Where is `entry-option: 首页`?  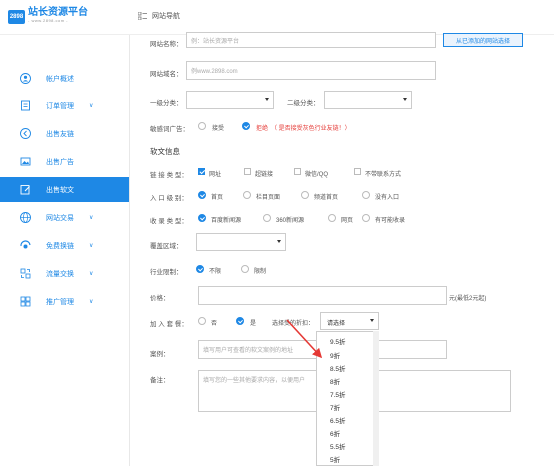
entry-option: 首页 is located at coordinates (217, 198).